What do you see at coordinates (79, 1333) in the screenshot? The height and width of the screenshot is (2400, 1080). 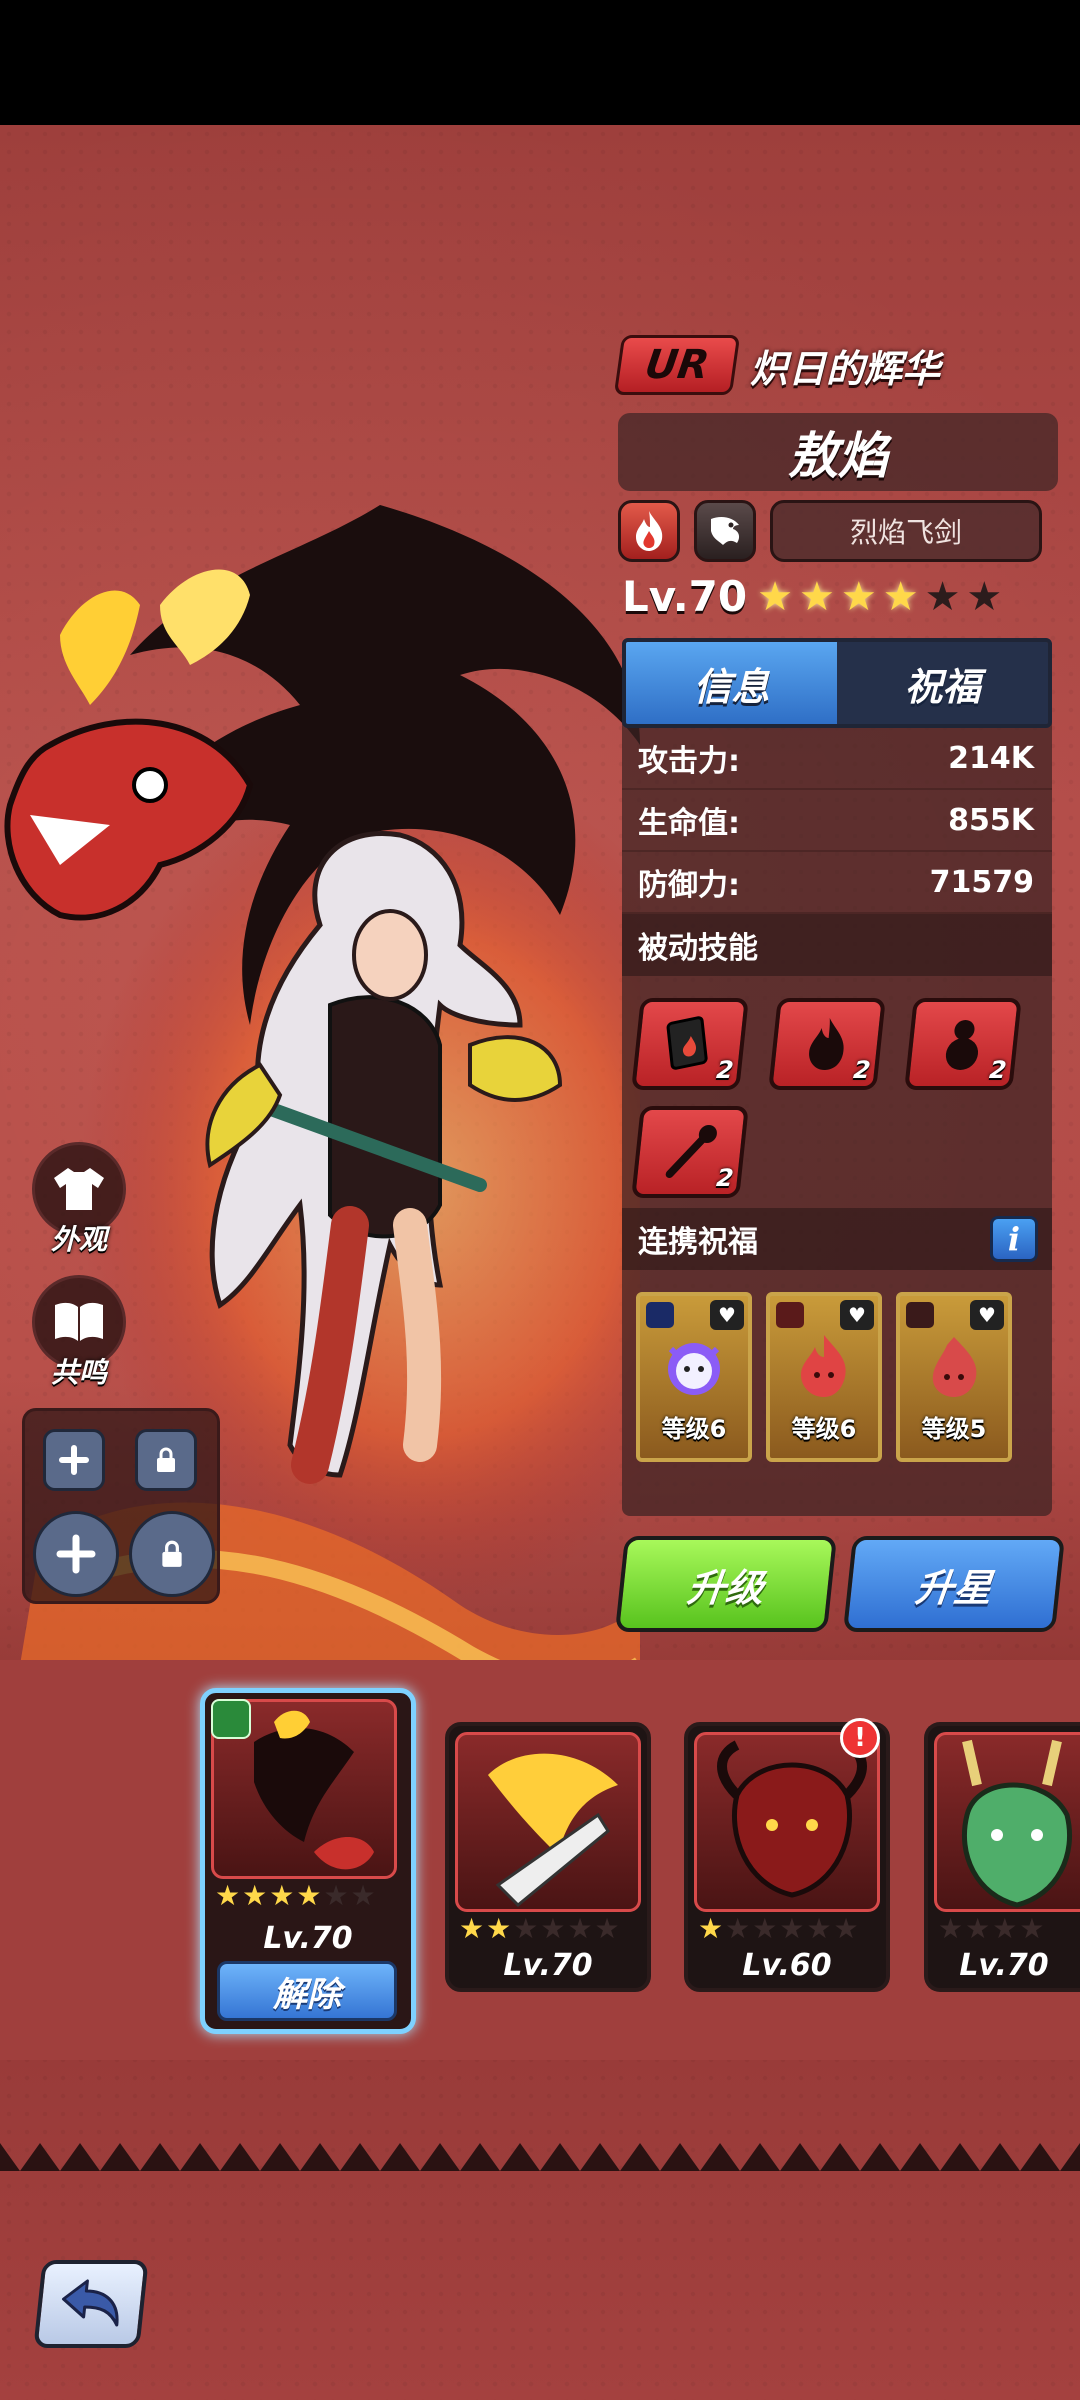 I see `resonance-button: 共鸣` at bounding box center [79, 1333].